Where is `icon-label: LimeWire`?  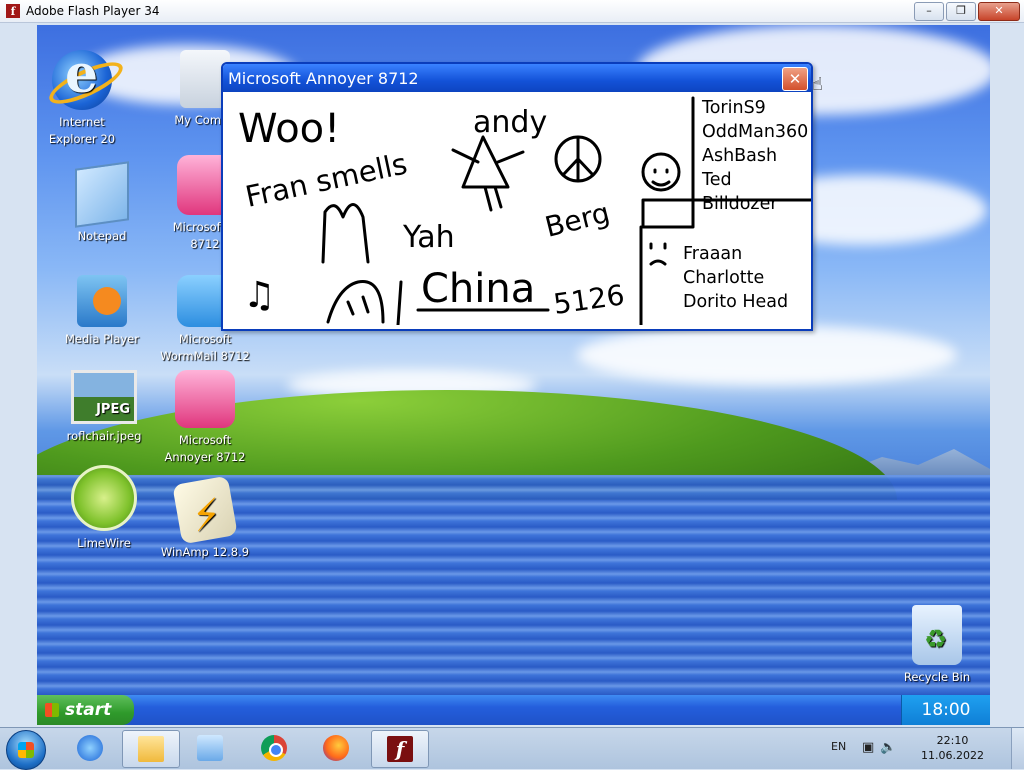
icon-label: LimeWire is located at coordinates (104, 543).